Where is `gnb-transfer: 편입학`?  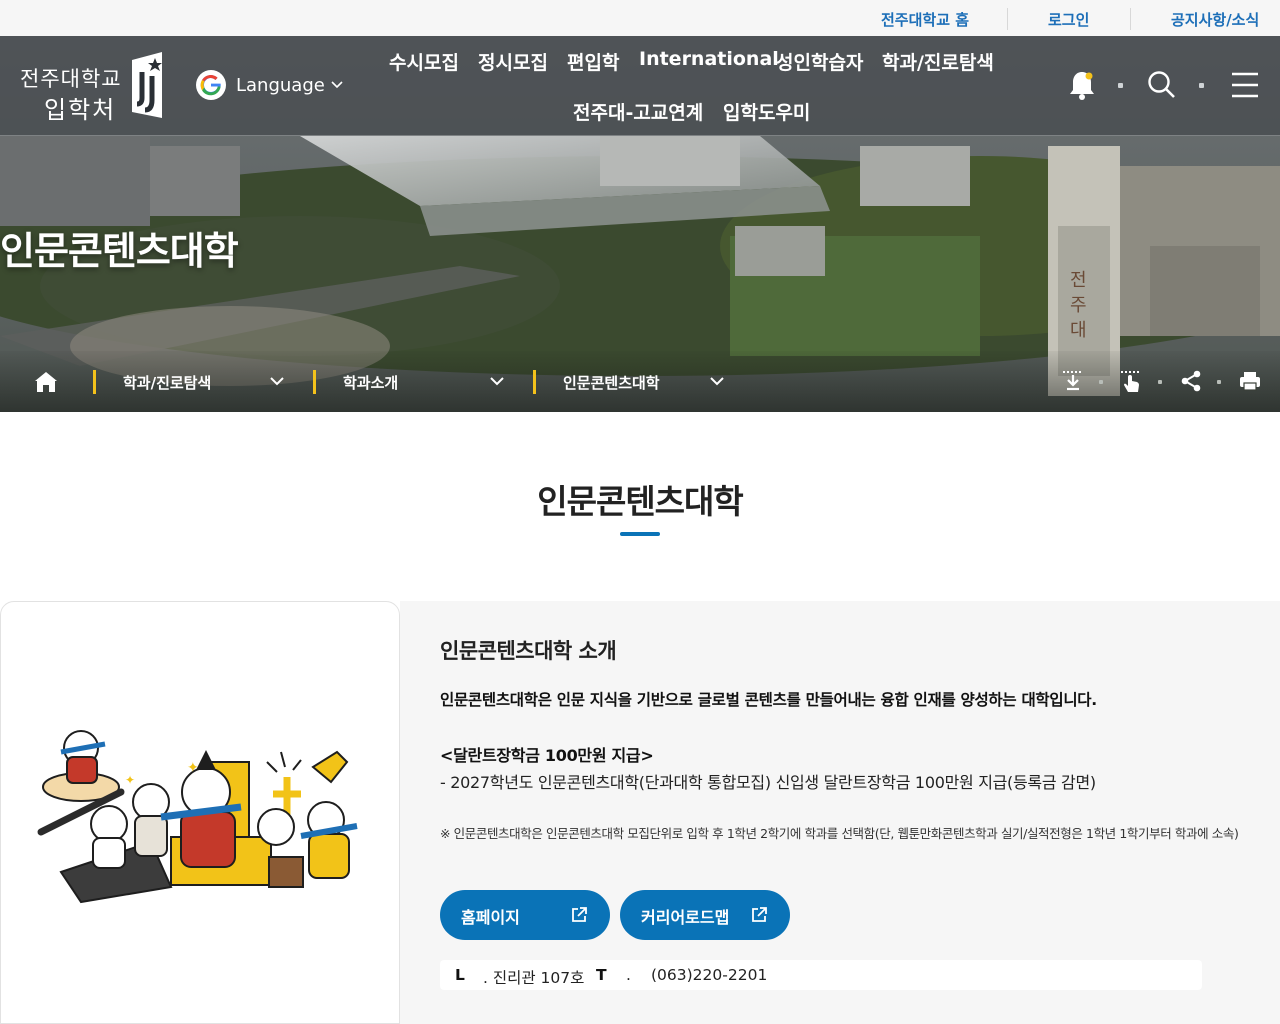
gnb-transfer: 편입학 is located at coordinates (593, 61).